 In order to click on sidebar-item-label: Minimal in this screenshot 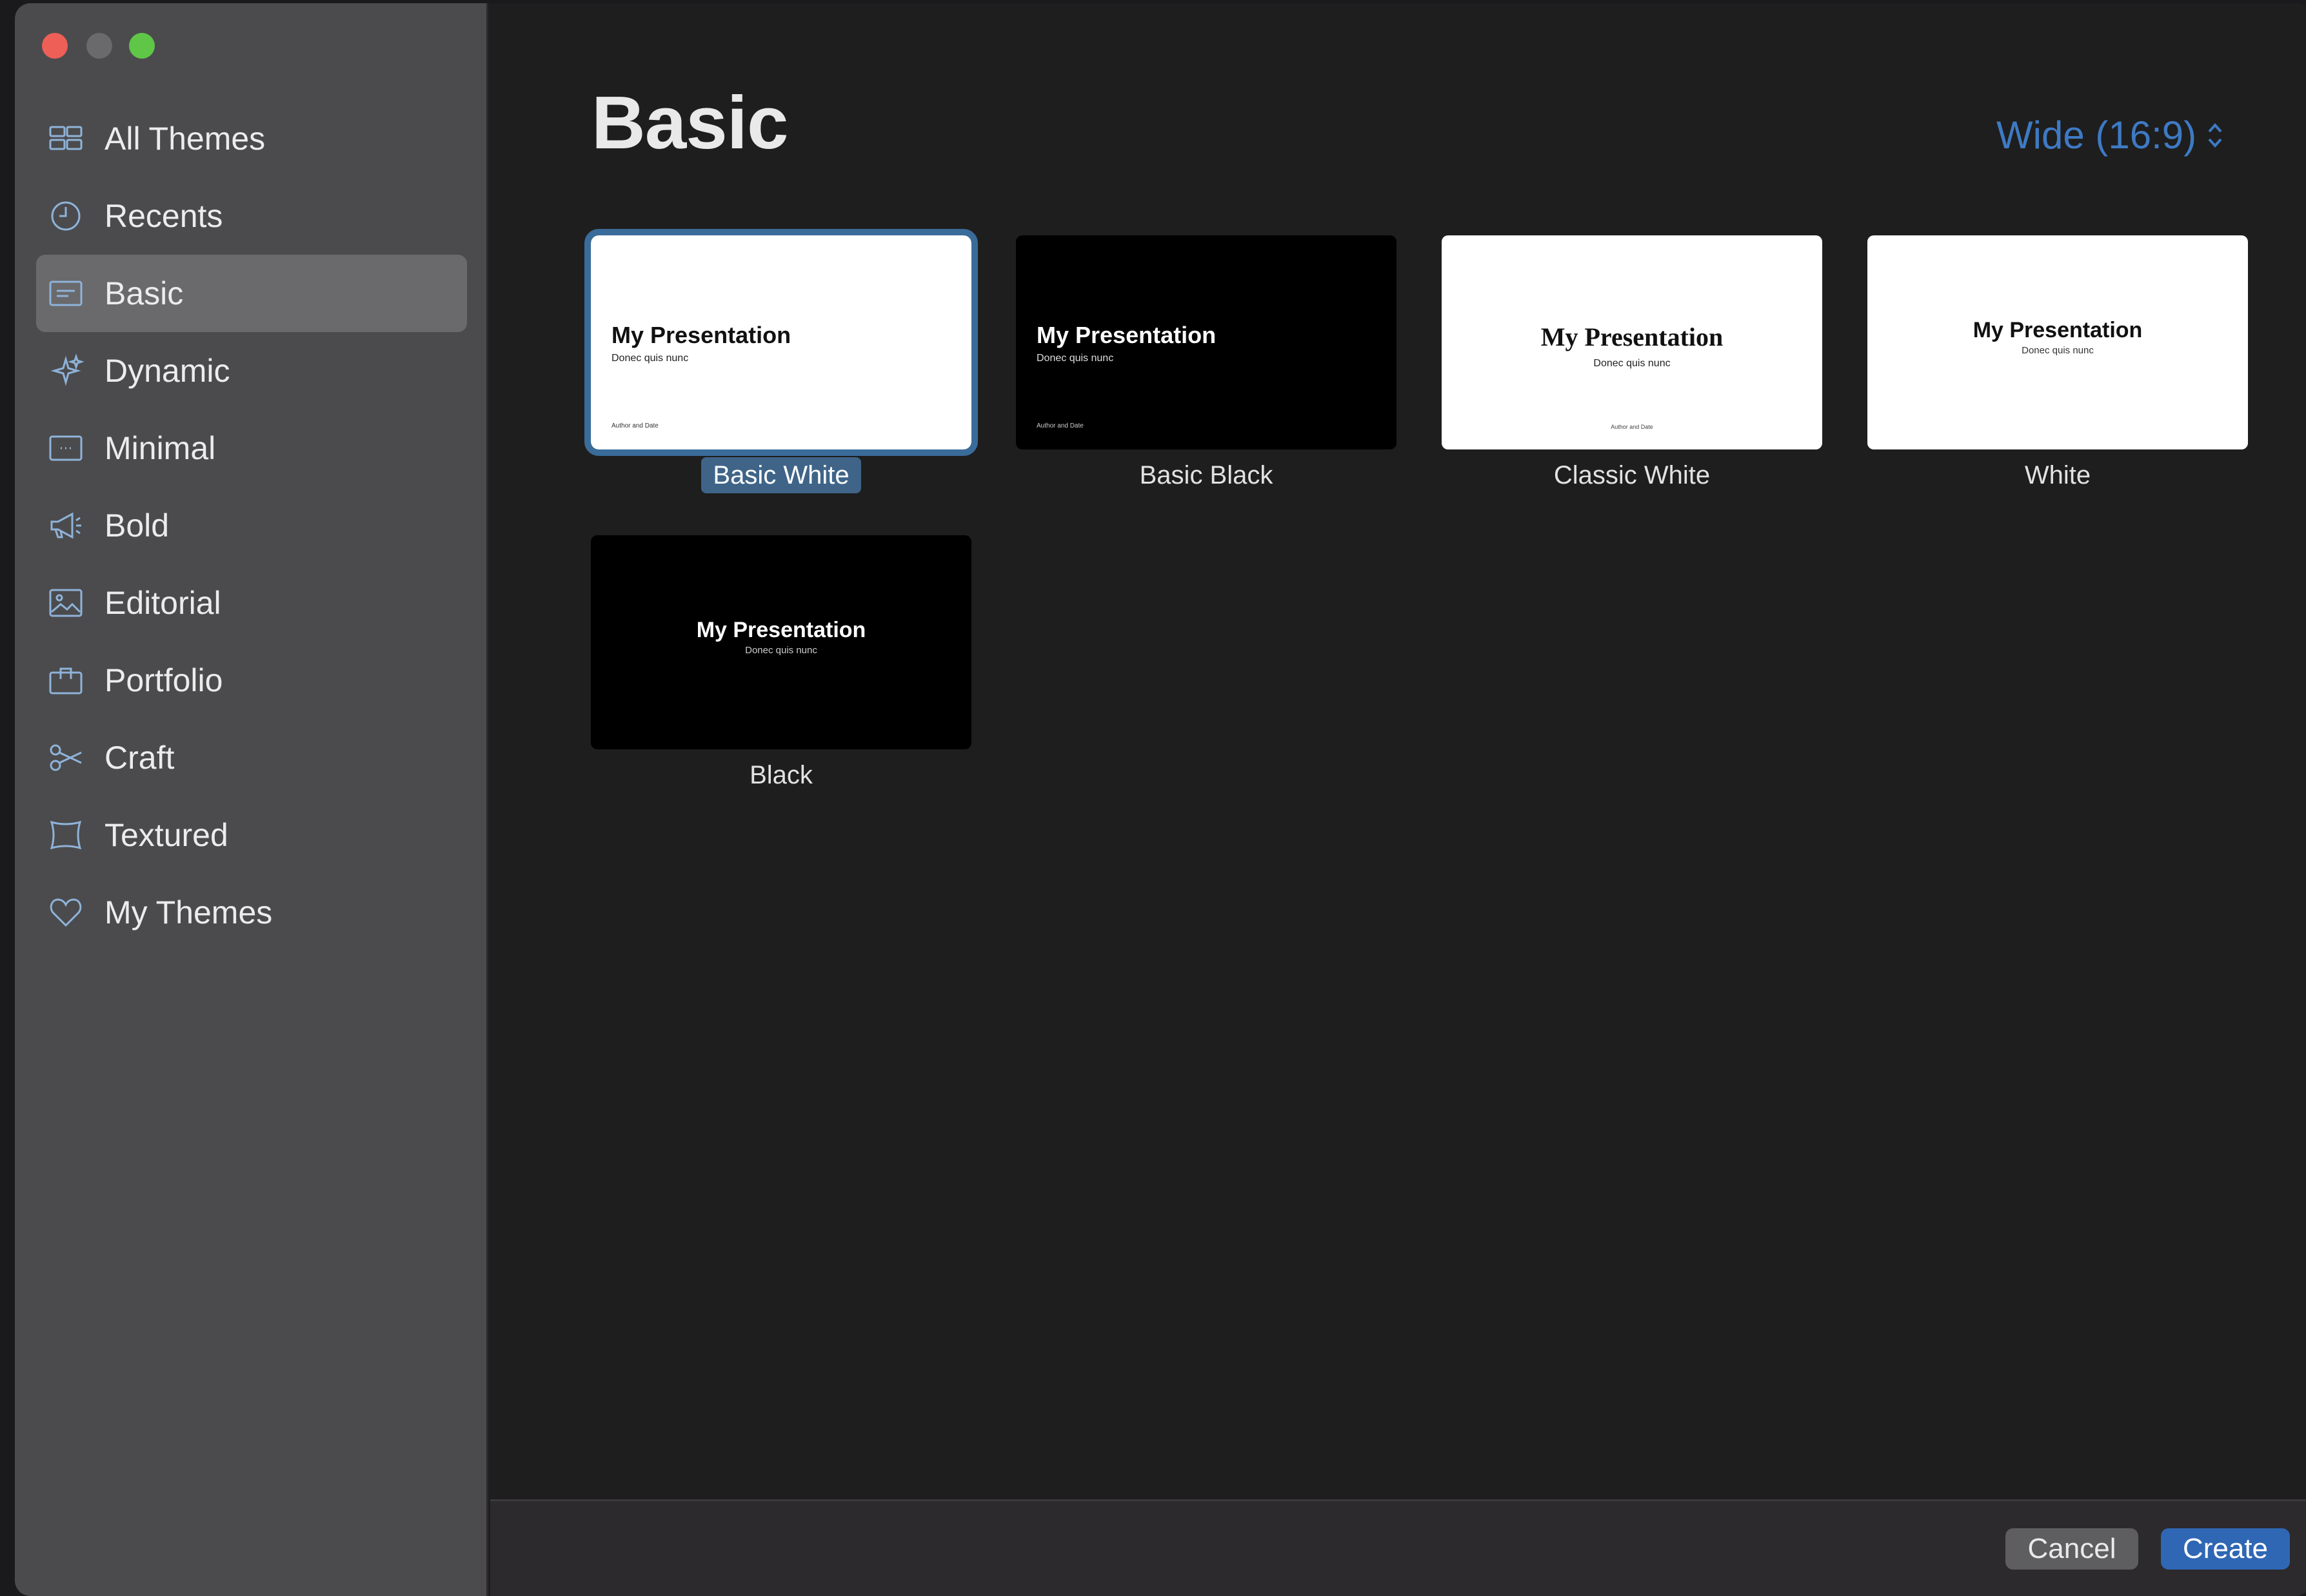, I will do `click(160, 448)`.